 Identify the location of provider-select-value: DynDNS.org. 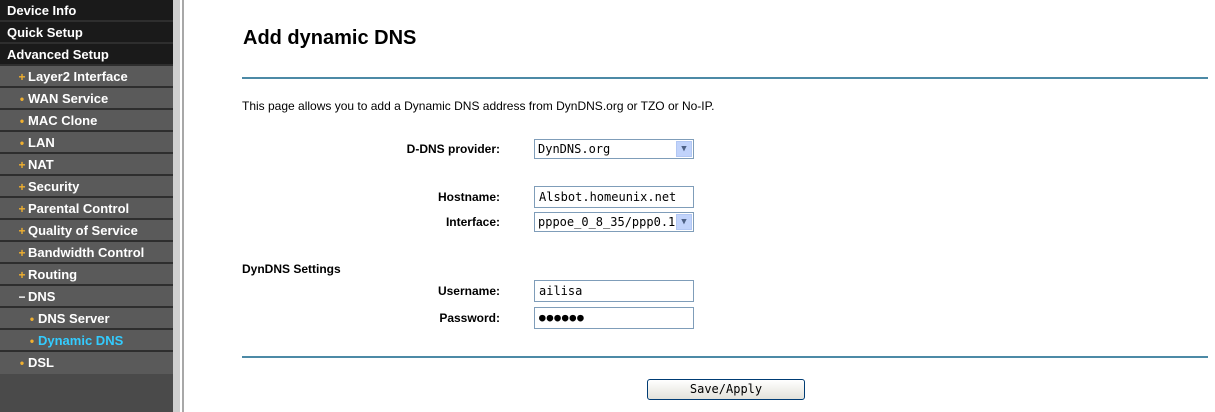
(574, 149).